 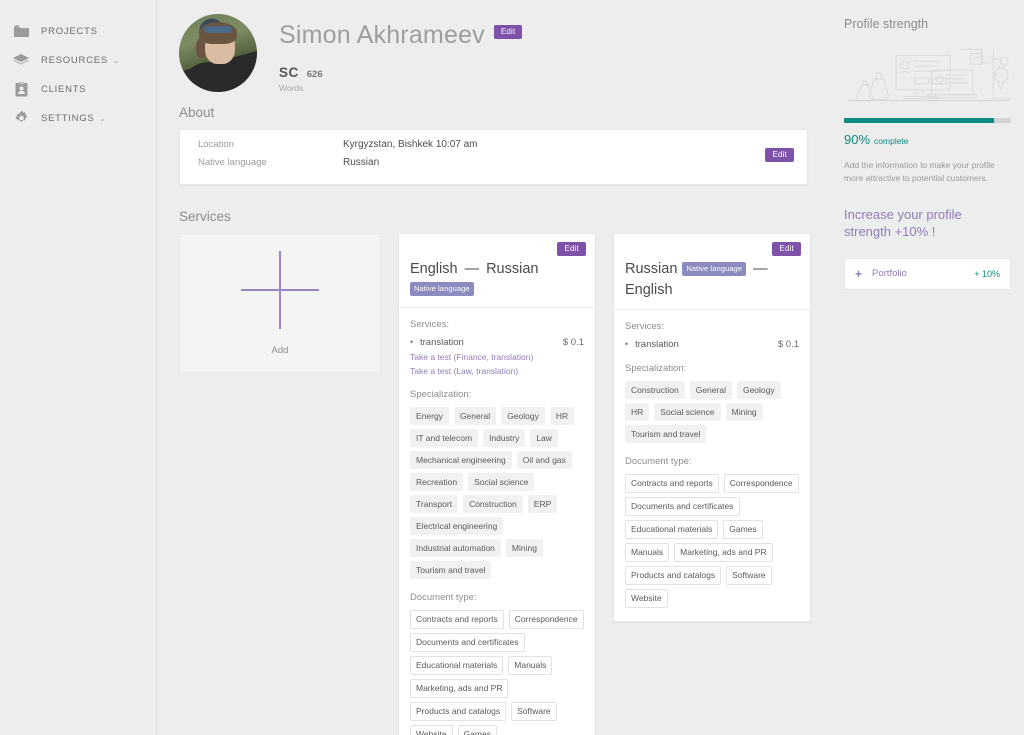 I want to click on add-portfolio-button: + Portfolio + 10%, so click(x=927, y=273).